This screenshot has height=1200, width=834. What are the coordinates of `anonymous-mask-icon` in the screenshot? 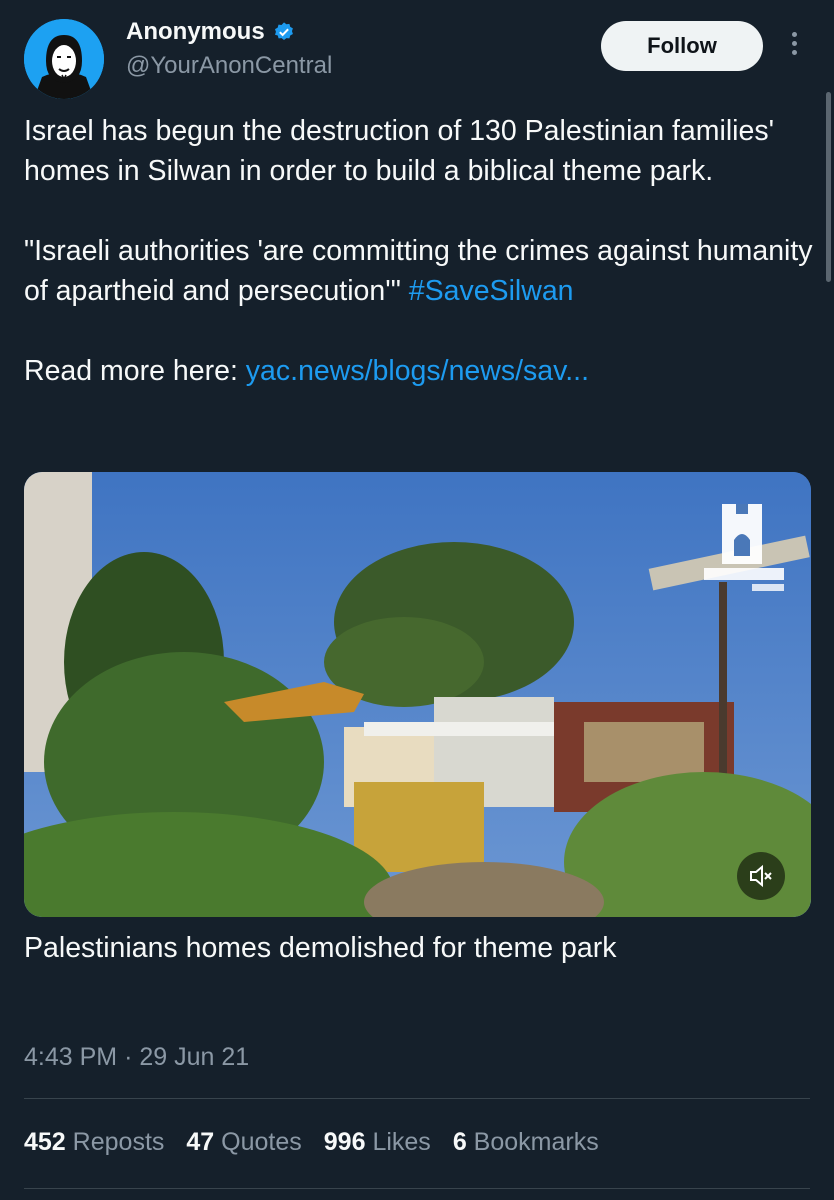 It's located at (64, 59).